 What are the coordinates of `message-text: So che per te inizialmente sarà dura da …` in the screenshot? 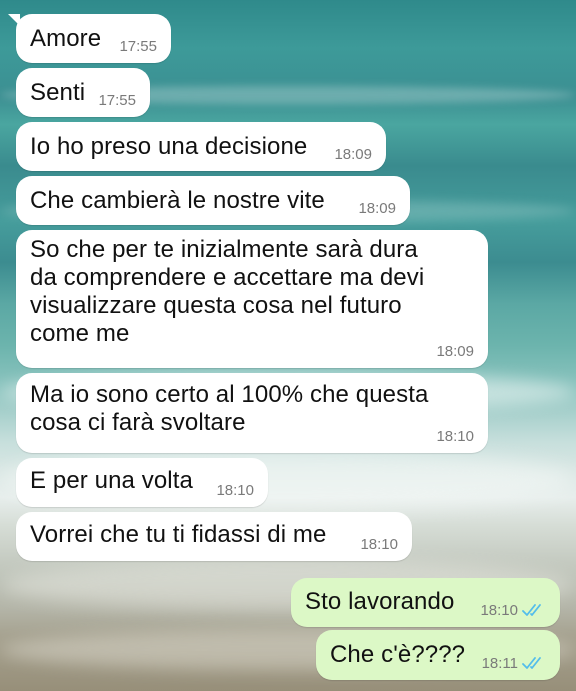 It's located at (227, 291).